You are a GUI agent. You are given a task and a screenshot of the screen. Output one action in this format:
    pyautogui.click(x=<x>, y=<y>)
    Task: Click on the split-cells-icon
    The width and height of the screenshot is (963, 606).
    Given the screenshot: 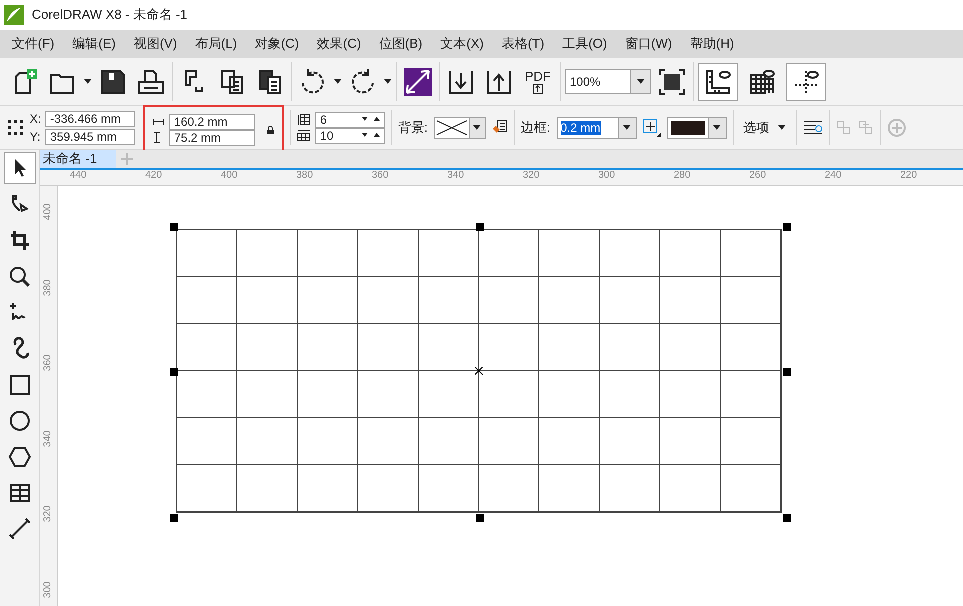 What is the action you would take?
    pyautogui.click(x=866, y=128)
    